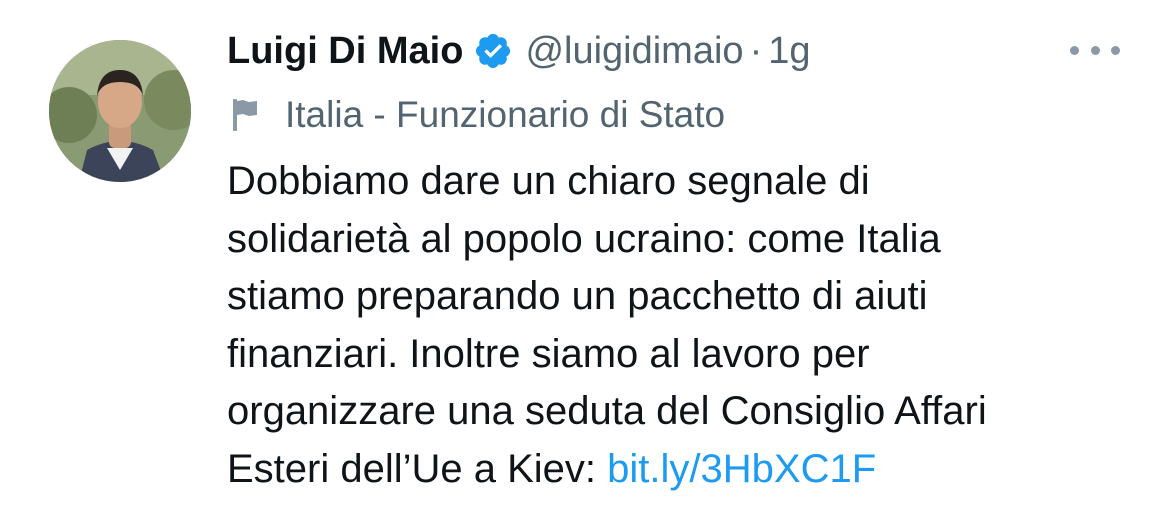 The width and height of the screenshot is (1170, 519). Describe the element at coordinates (417, 468) in the screenshot. I see `tweet-text-line-prefix: Esteri dell’Ue a Kiev:` at that location.